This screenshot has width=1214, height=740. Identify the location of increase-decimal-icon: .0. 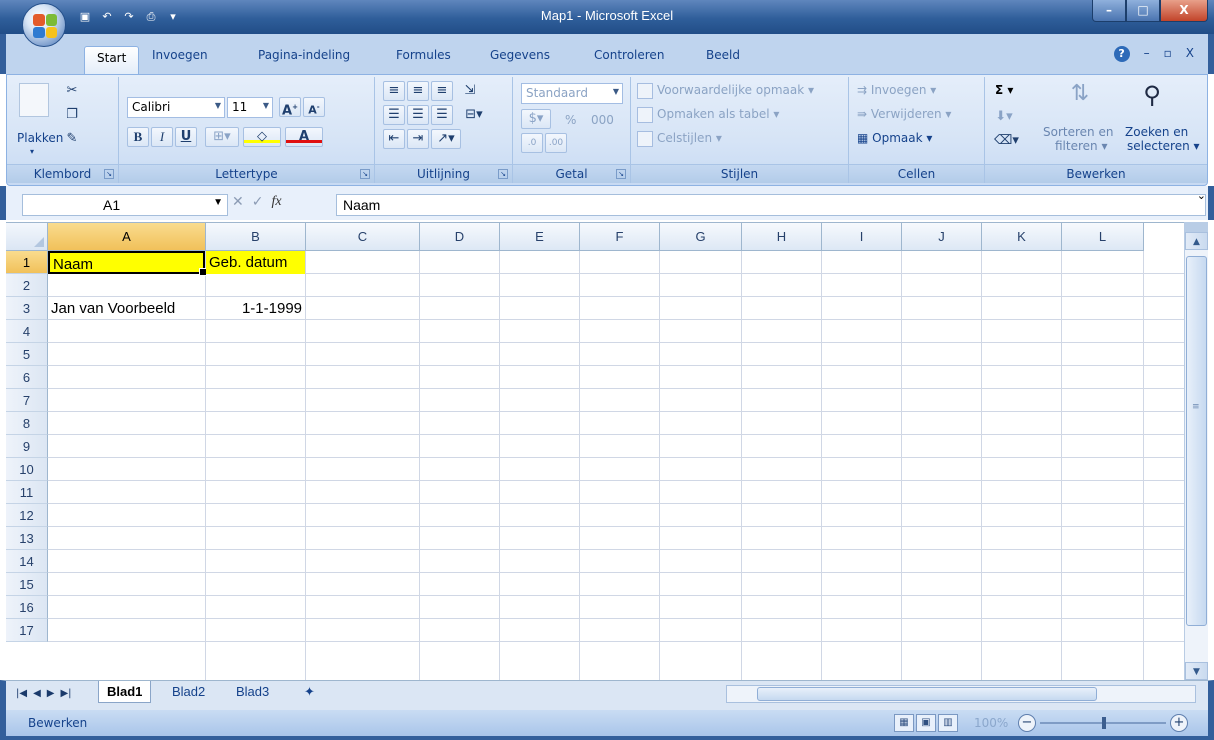
(532, 143).